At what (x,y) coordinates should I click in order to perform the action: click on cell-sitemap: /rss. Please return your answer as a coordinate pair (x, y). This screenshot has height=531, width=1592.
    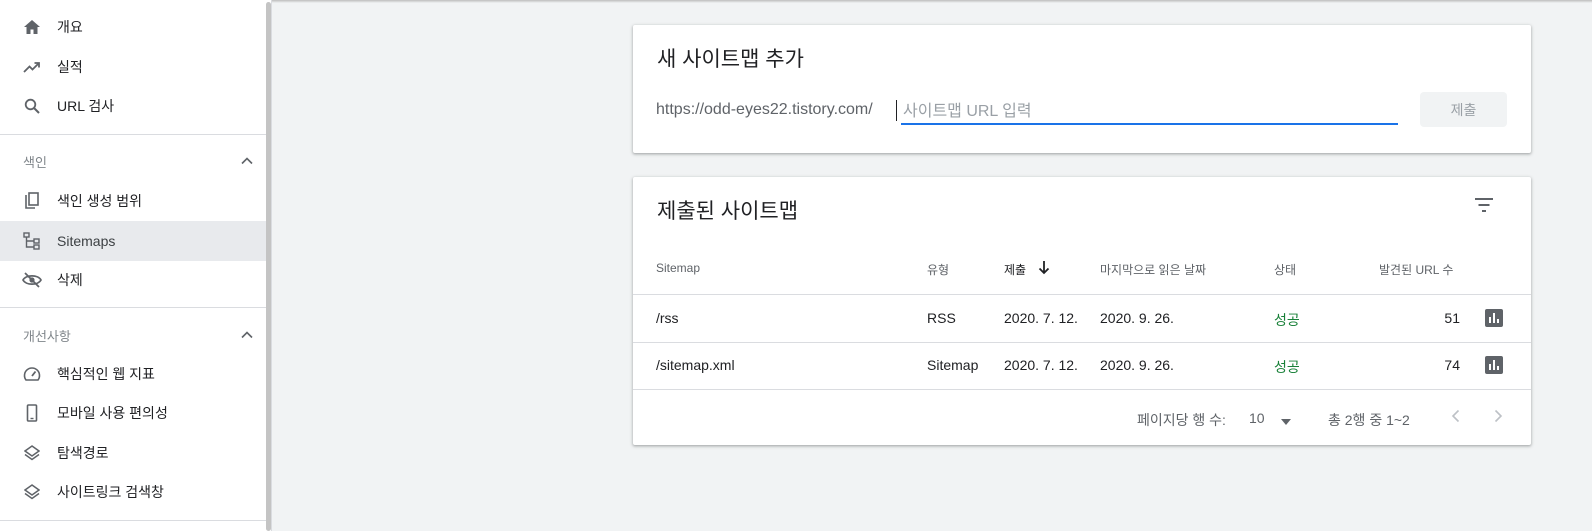
    Looking at the image, I should click on (667, 318).